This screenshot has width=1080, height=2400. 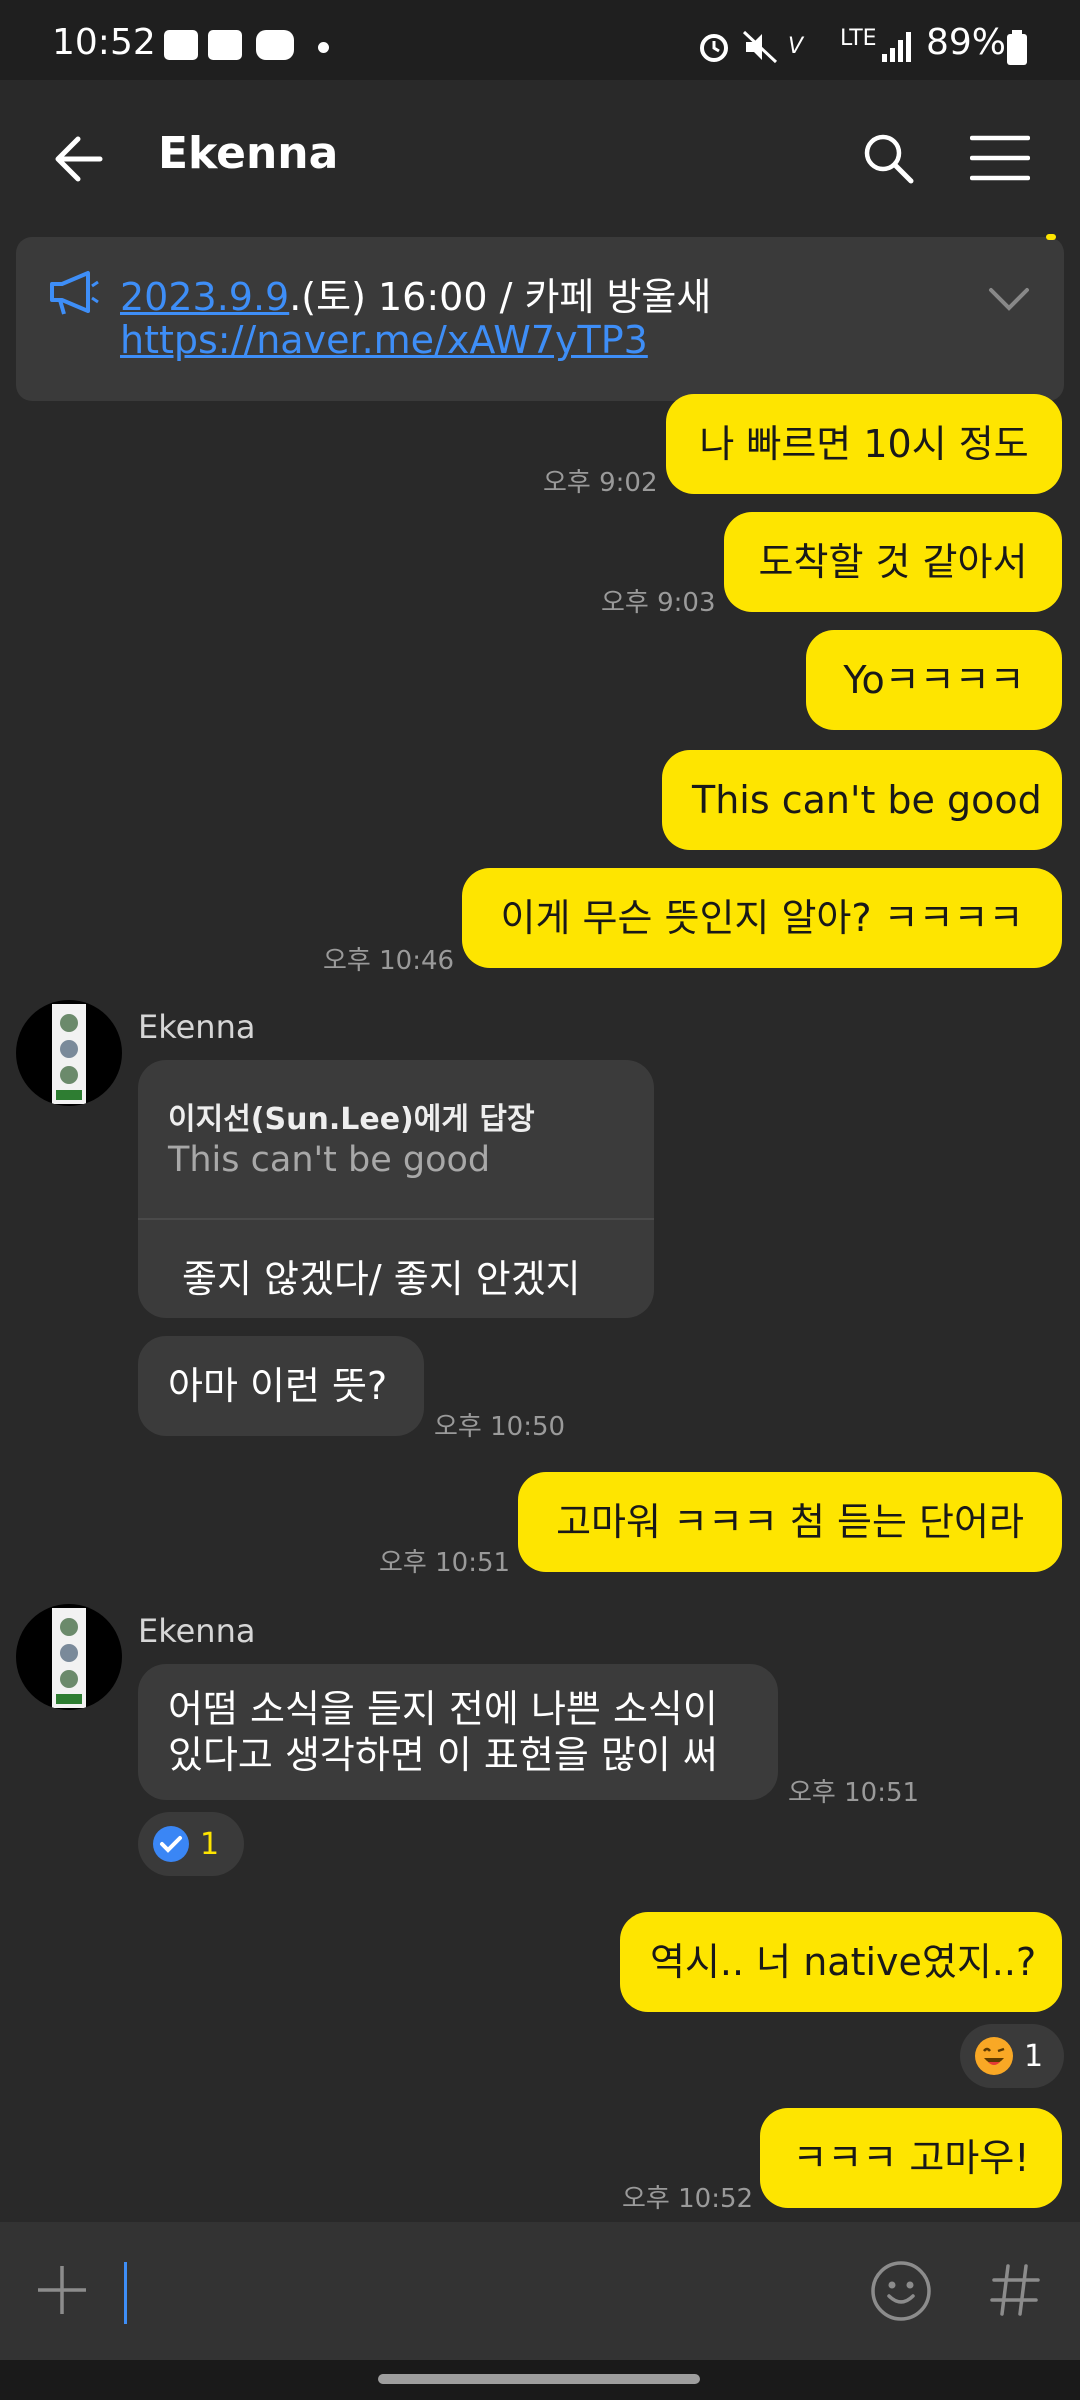 I want to click on message-timestamp: 오후 9:02, so click(x=600, y=483).